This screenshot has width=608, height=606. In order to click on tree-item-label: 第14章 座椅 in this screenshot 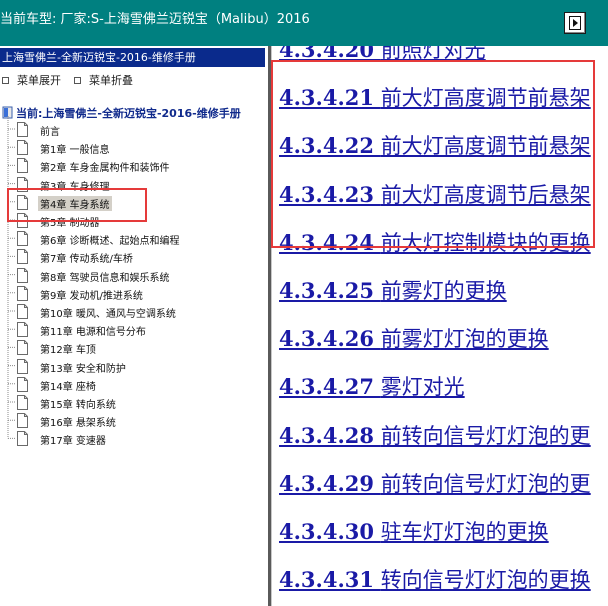, I will do `click(68, 387)`.